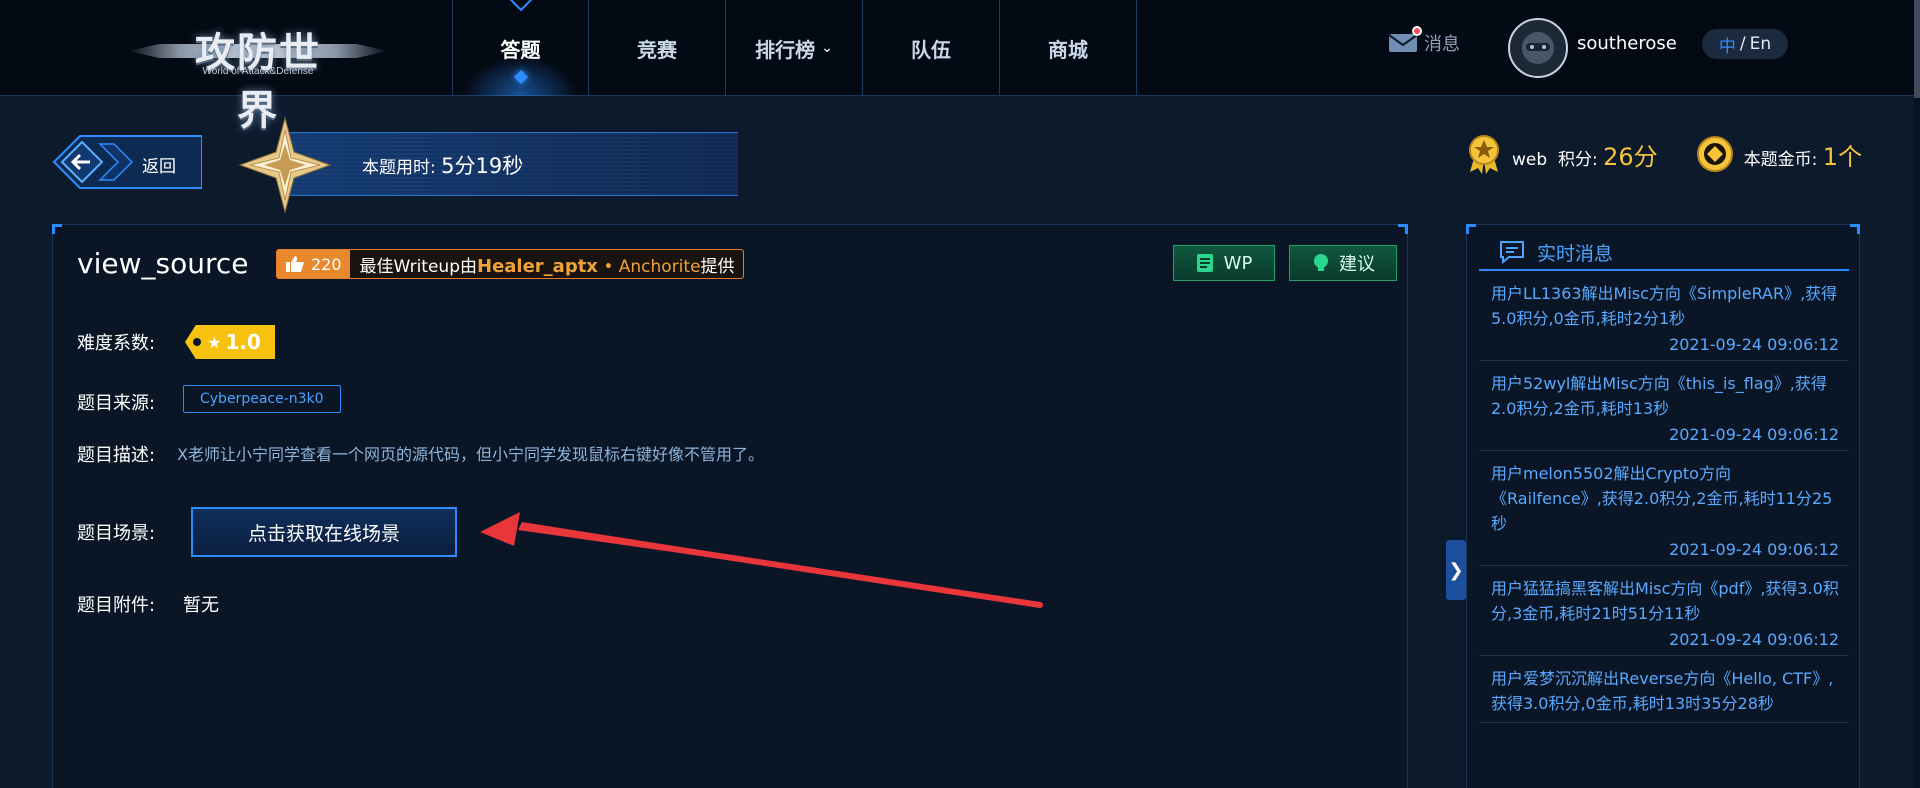 Image resolution: width=1920 pixels, height=788 pixels. Describe the element at coordinates (1761, 44) in the screenshot. I see `lang-en: En` at that location.